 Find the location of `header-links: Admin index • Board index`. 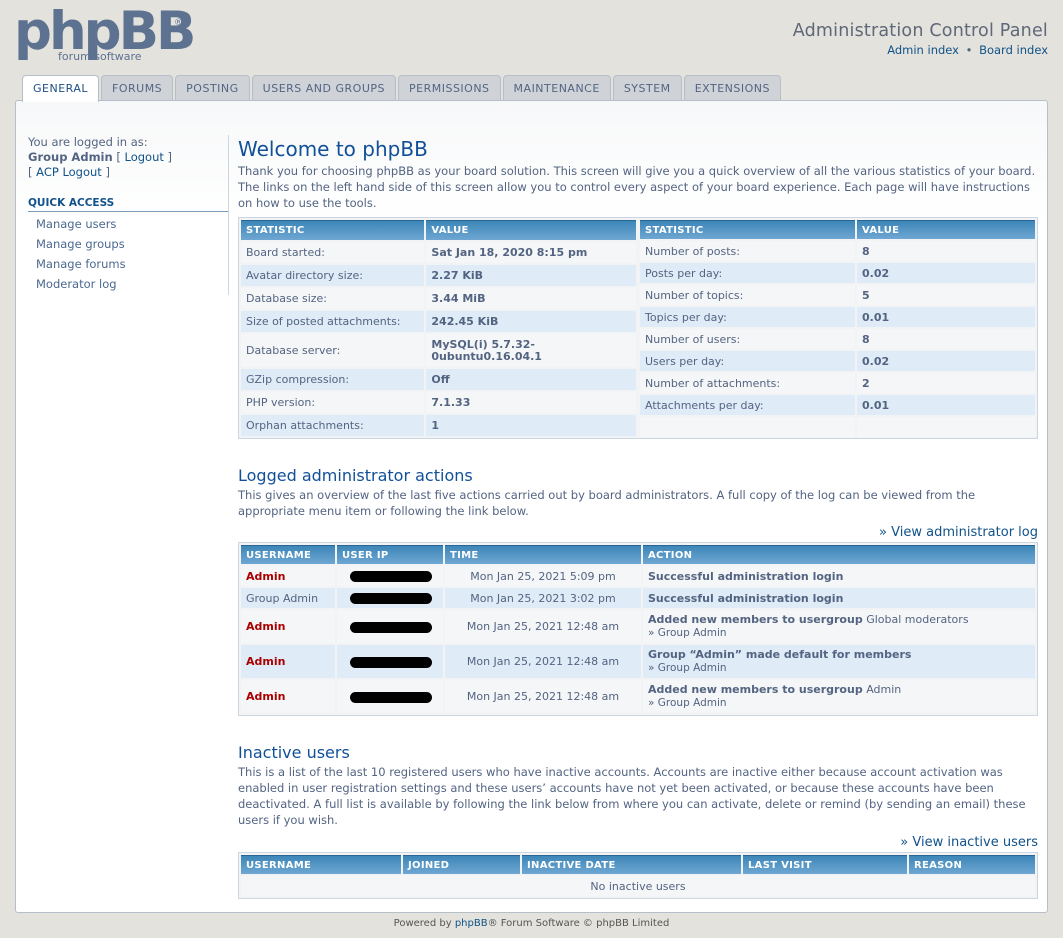

header-links: Admin index • Board index is located at coordinates (967, 50).